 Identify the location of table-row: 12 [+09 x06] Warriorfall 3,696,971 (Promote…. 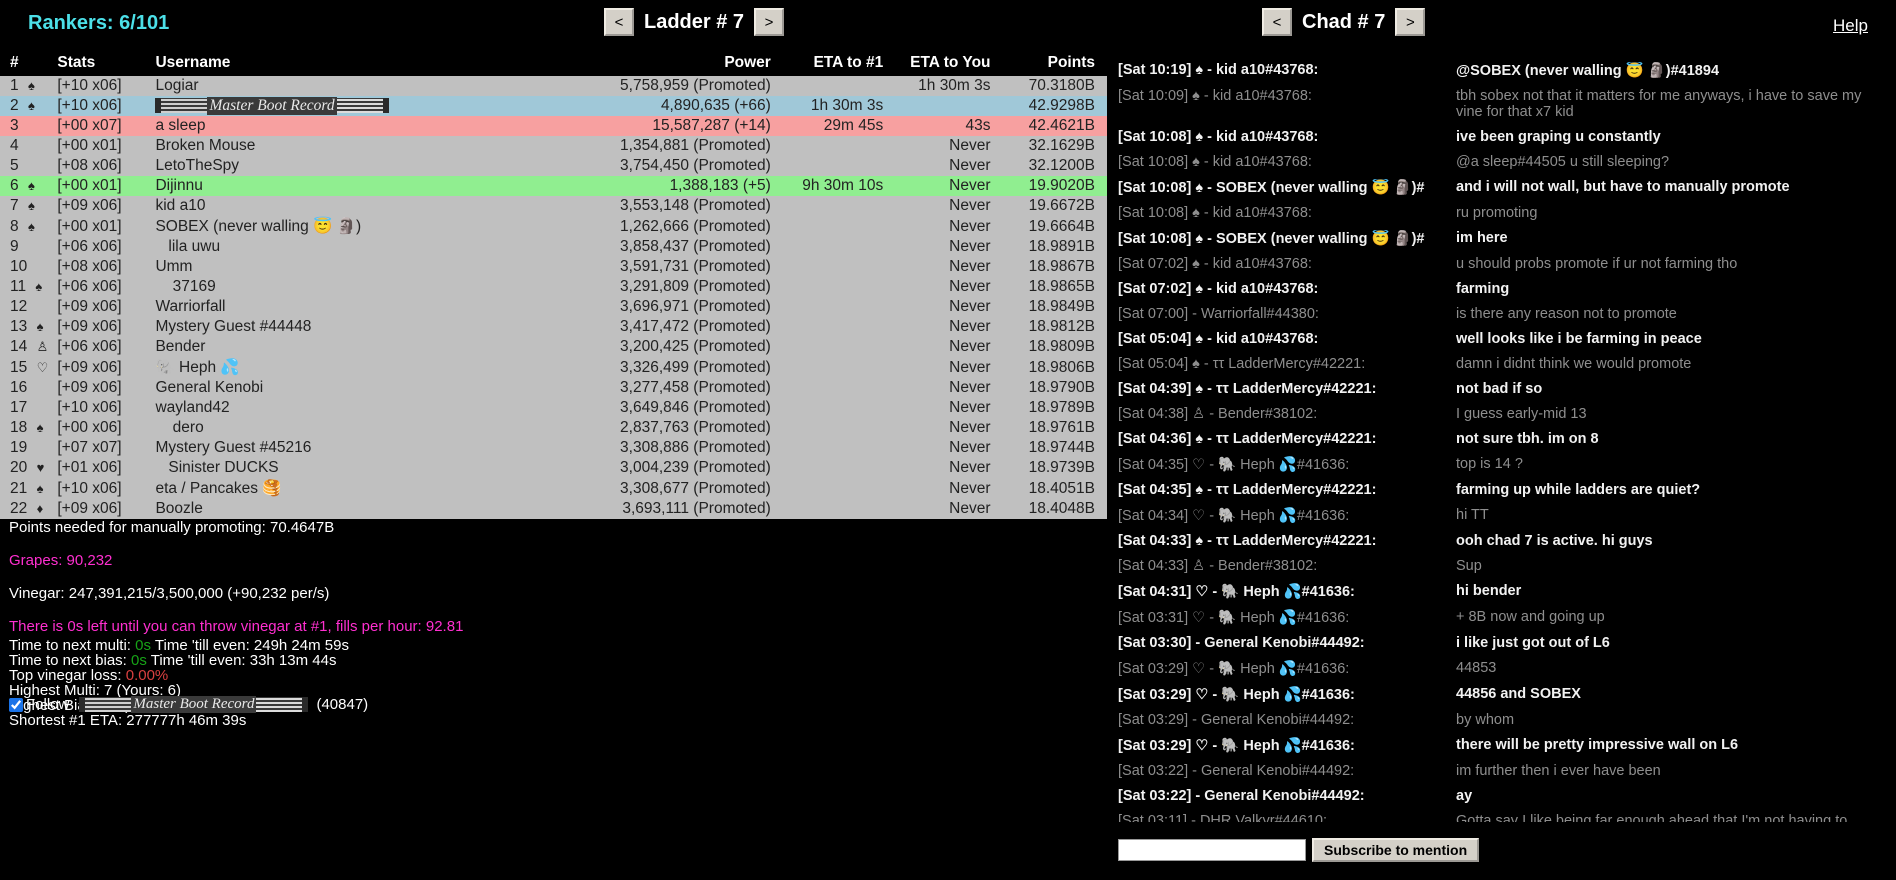
(553, 307).